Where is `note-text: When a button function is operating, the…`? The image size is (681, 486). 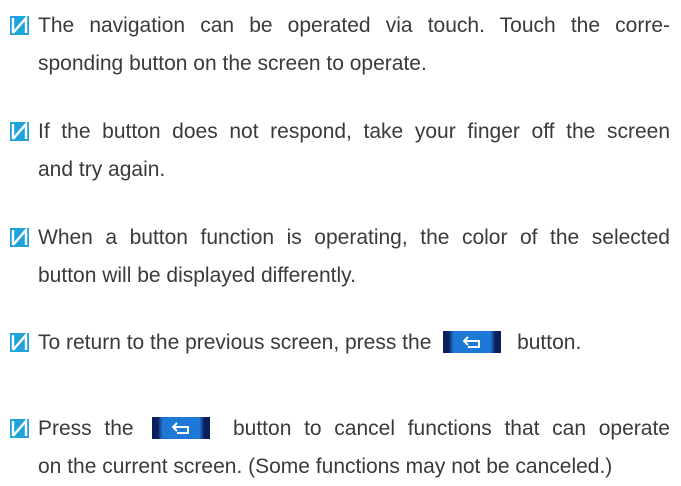
note-text: When a button function is operating, the… is located at coordinates (354, 237).